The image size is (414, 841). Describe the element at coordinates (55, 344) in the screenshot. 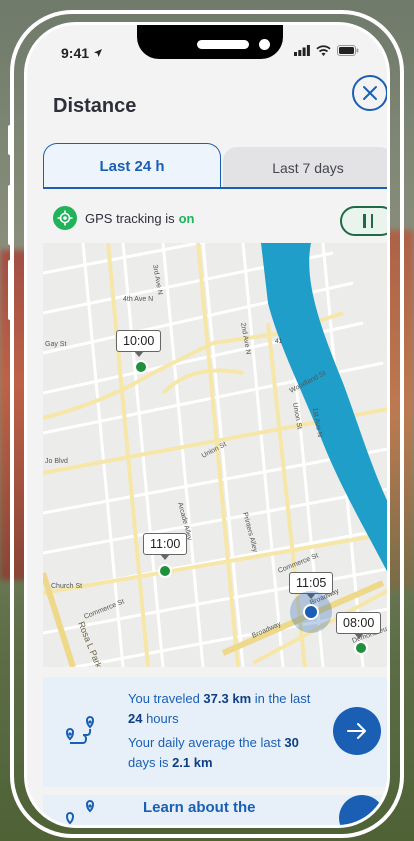

I see `svg-text: Gay St` at that location.